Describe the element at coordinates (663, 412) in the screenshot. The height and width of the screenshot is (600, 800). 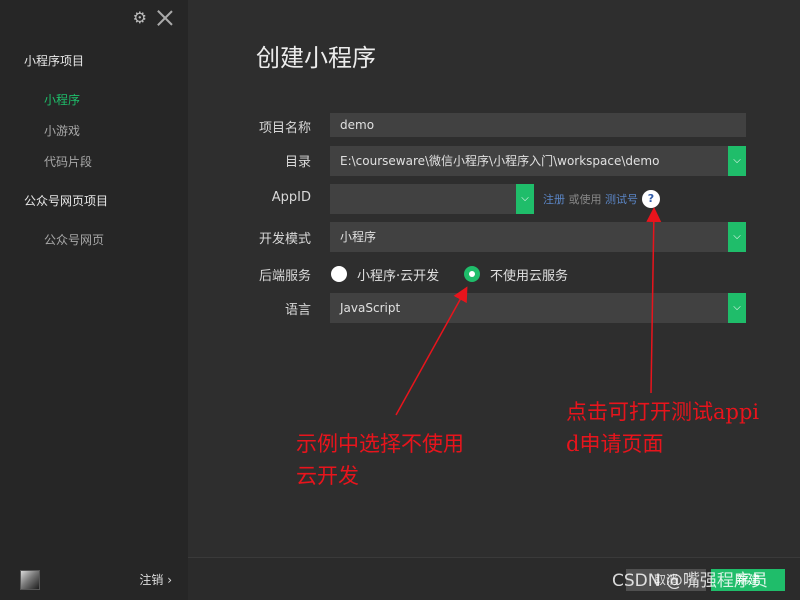
I see `annotation-right-line1: 点击可打开测试appi` at that location.